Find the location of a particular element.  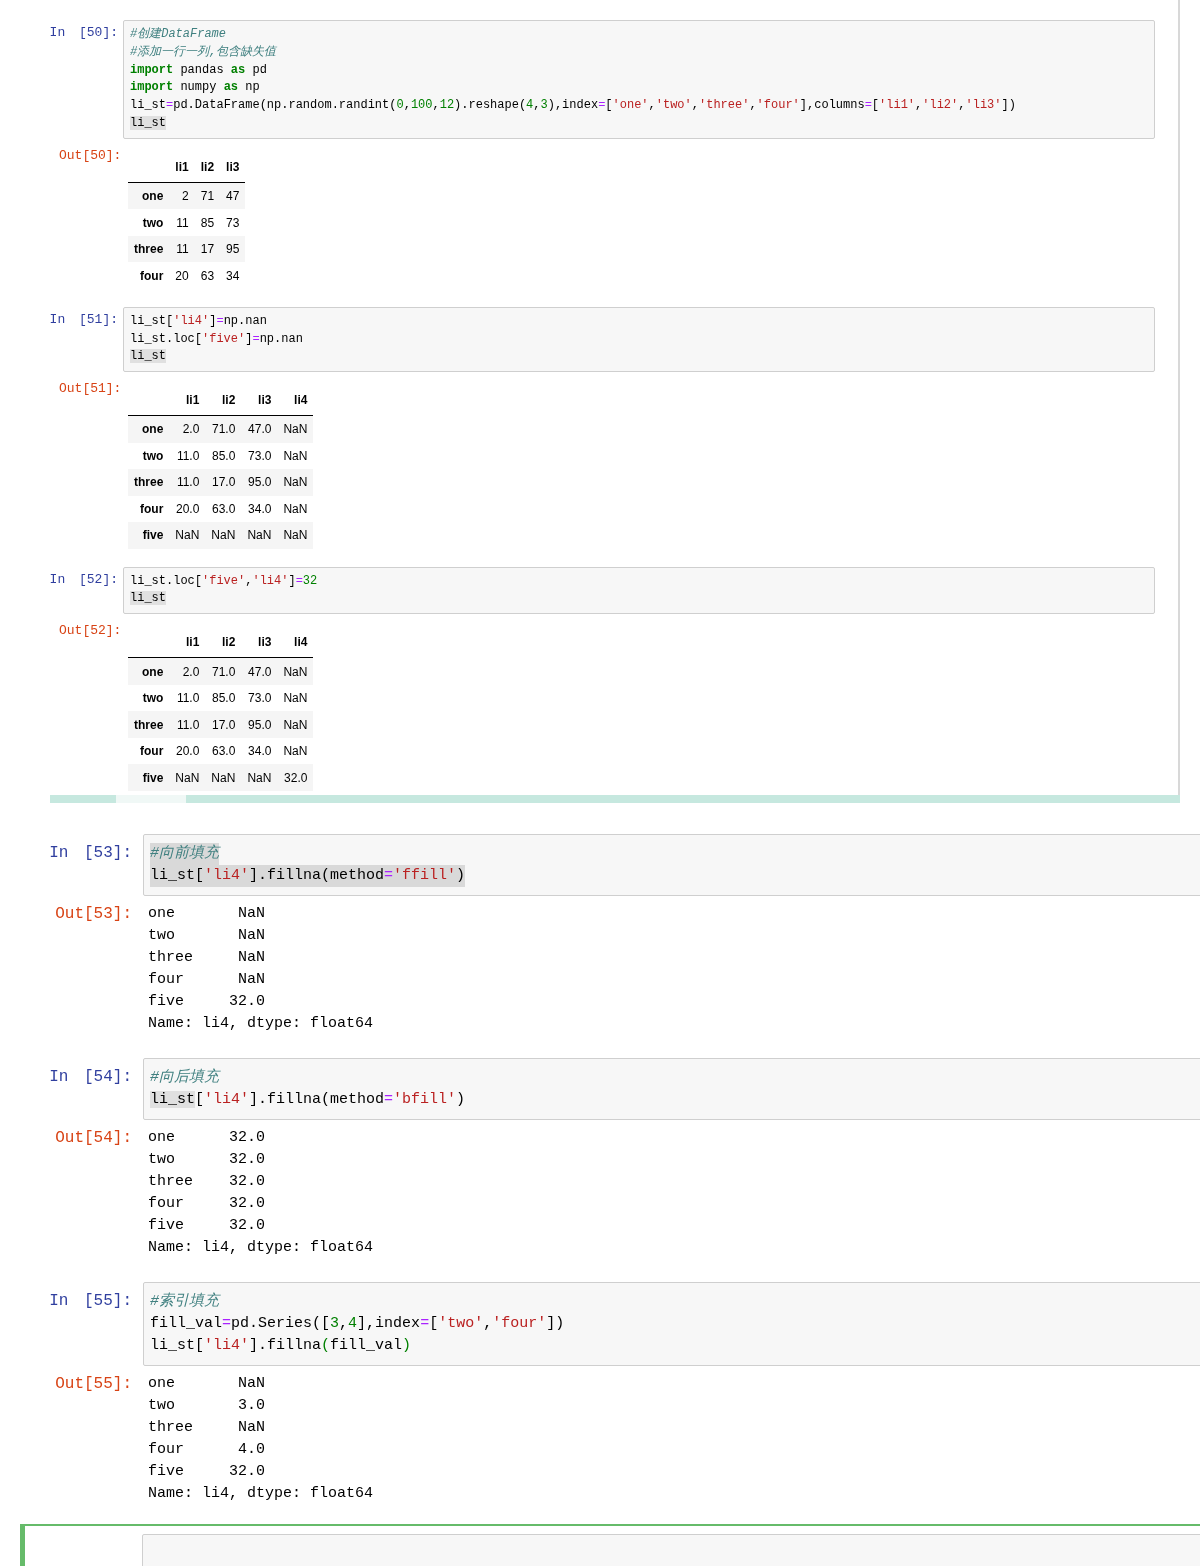

code-line: li_st['li4'].fillna(fill_val) is located at coordinates (281, 1345).